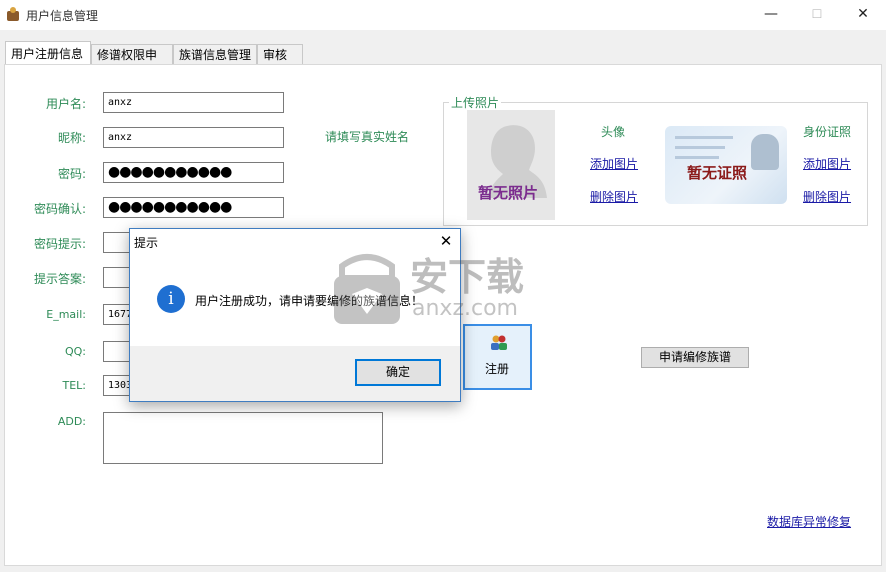  Describe the element at coordinates (146, 243) in the screenshot. I see `dialog-title: 提示` at that location.